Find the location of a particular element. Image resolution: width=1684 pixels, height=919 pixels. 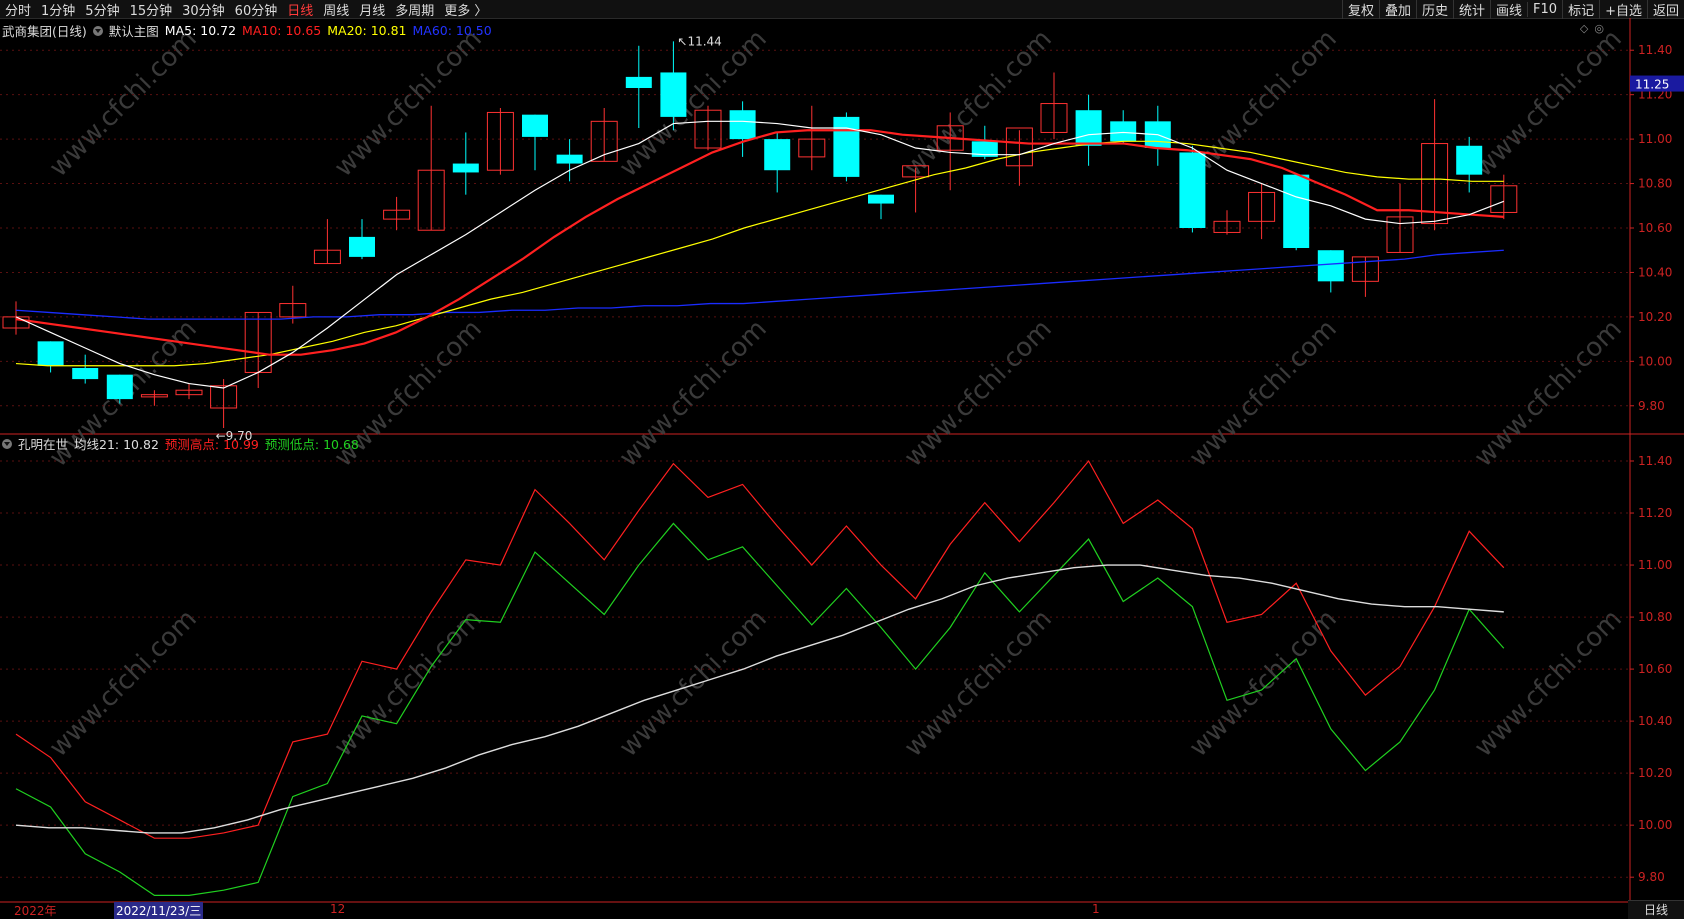

stock-title: 武商集团(日线) is located at coordinates (44, 30).